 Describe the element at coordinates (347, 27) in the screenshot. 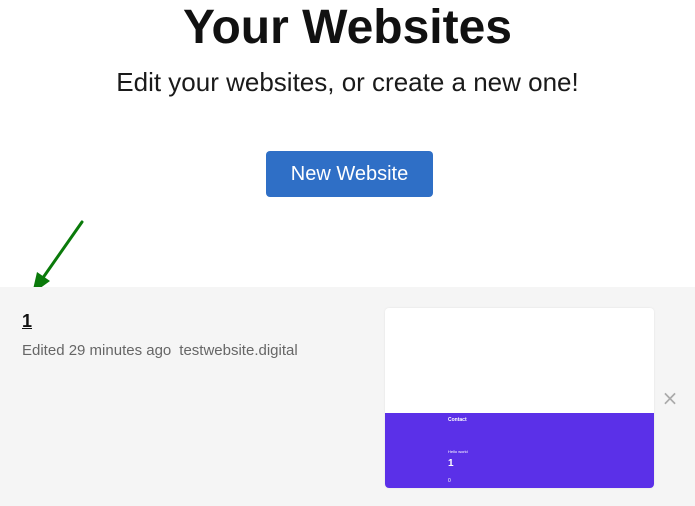

I see `page-title: Your Websites` at that location.